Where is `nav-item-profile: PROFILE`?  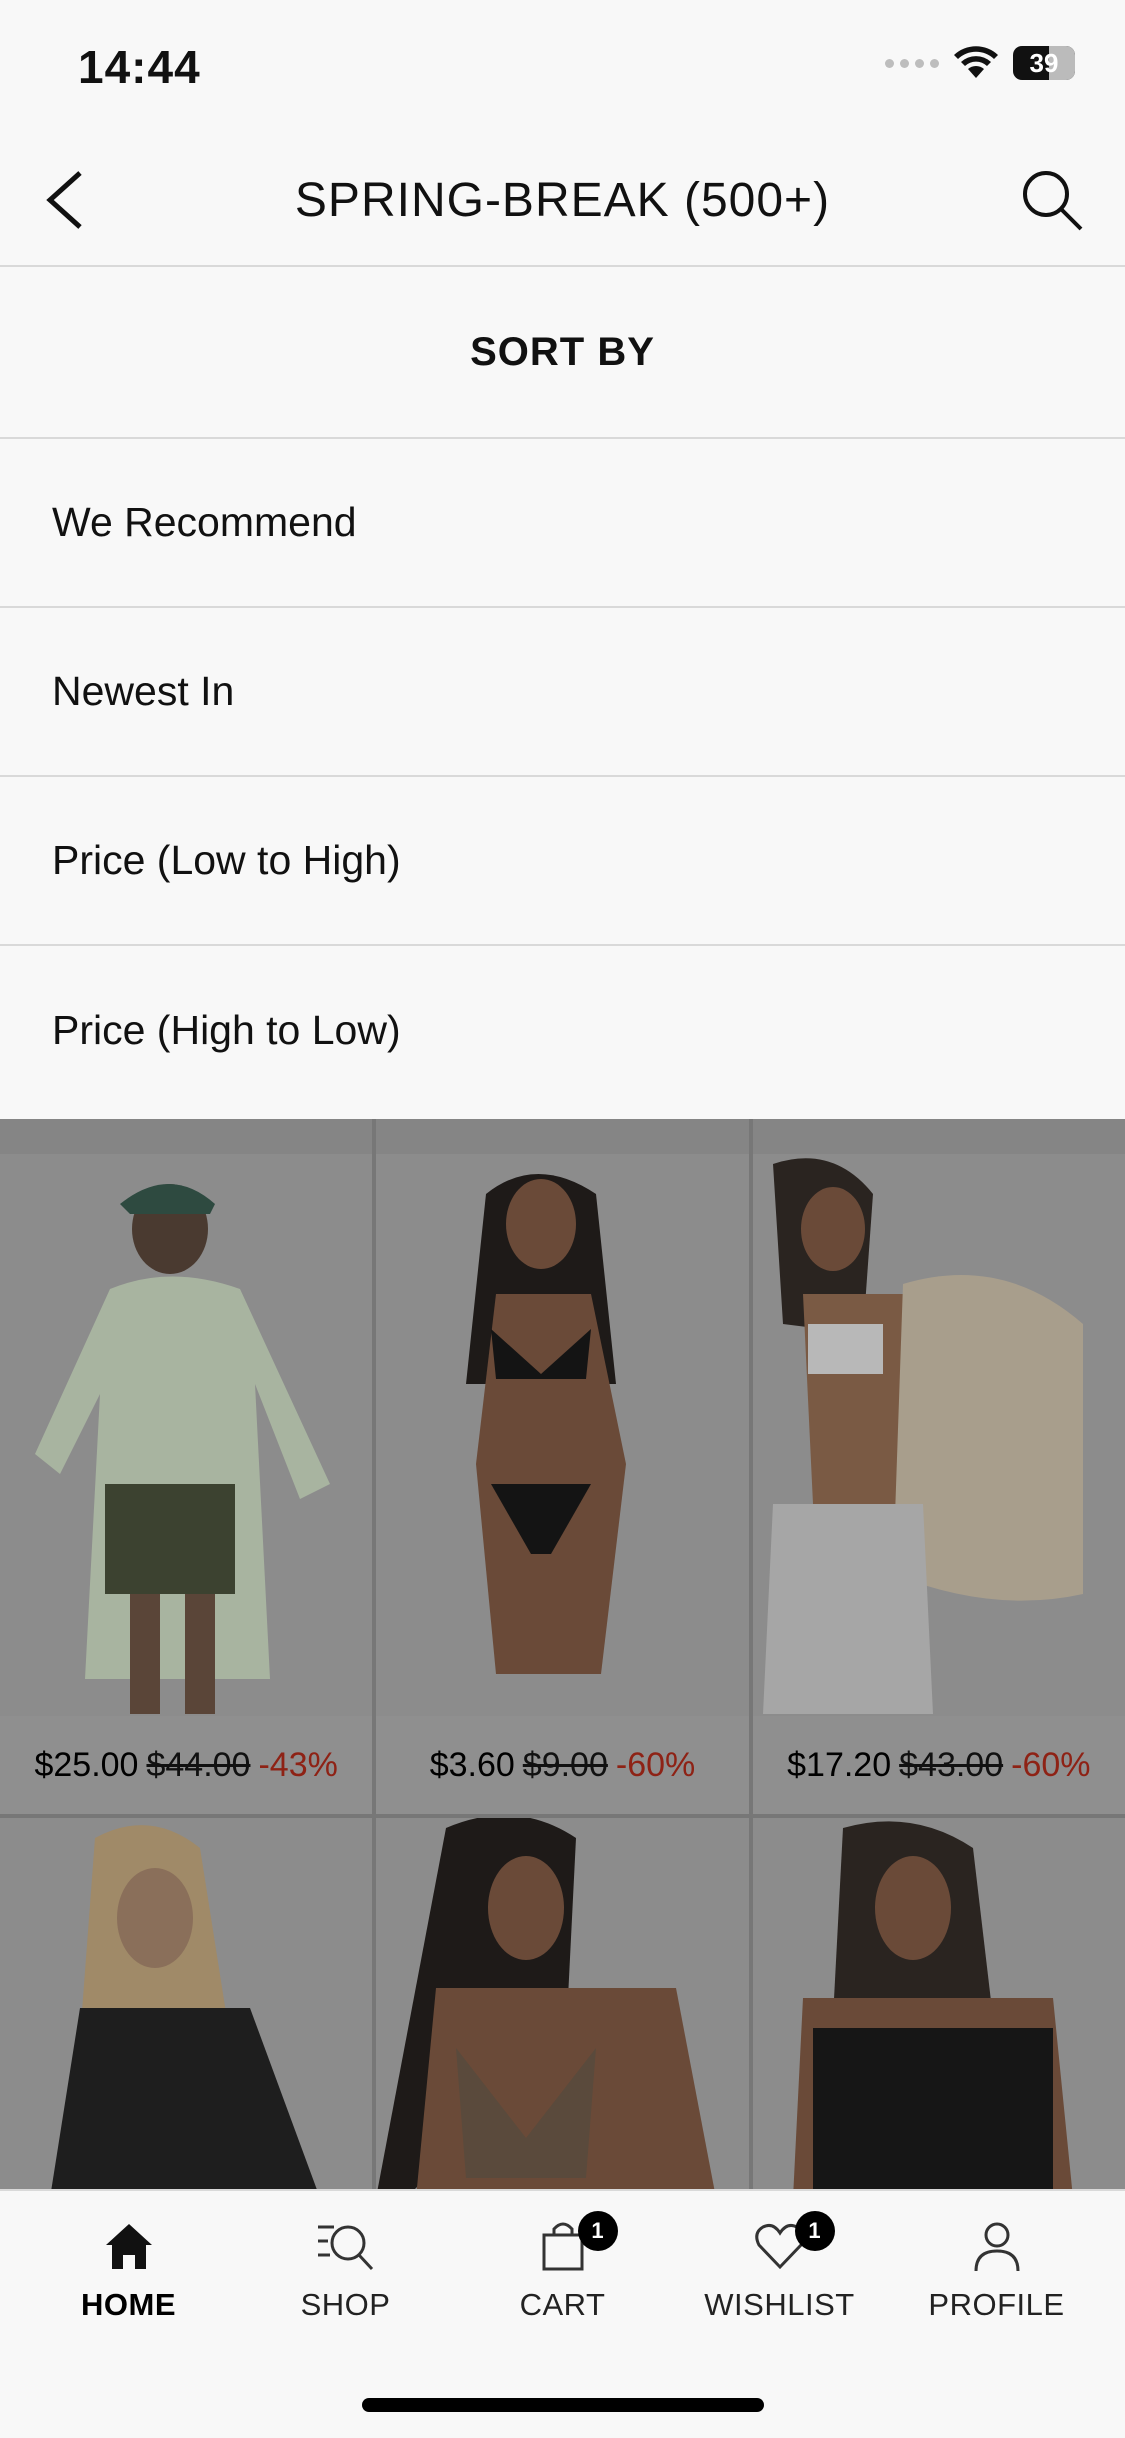 nav-item-profile: PROFILE is located at coordinates (997, 2257).